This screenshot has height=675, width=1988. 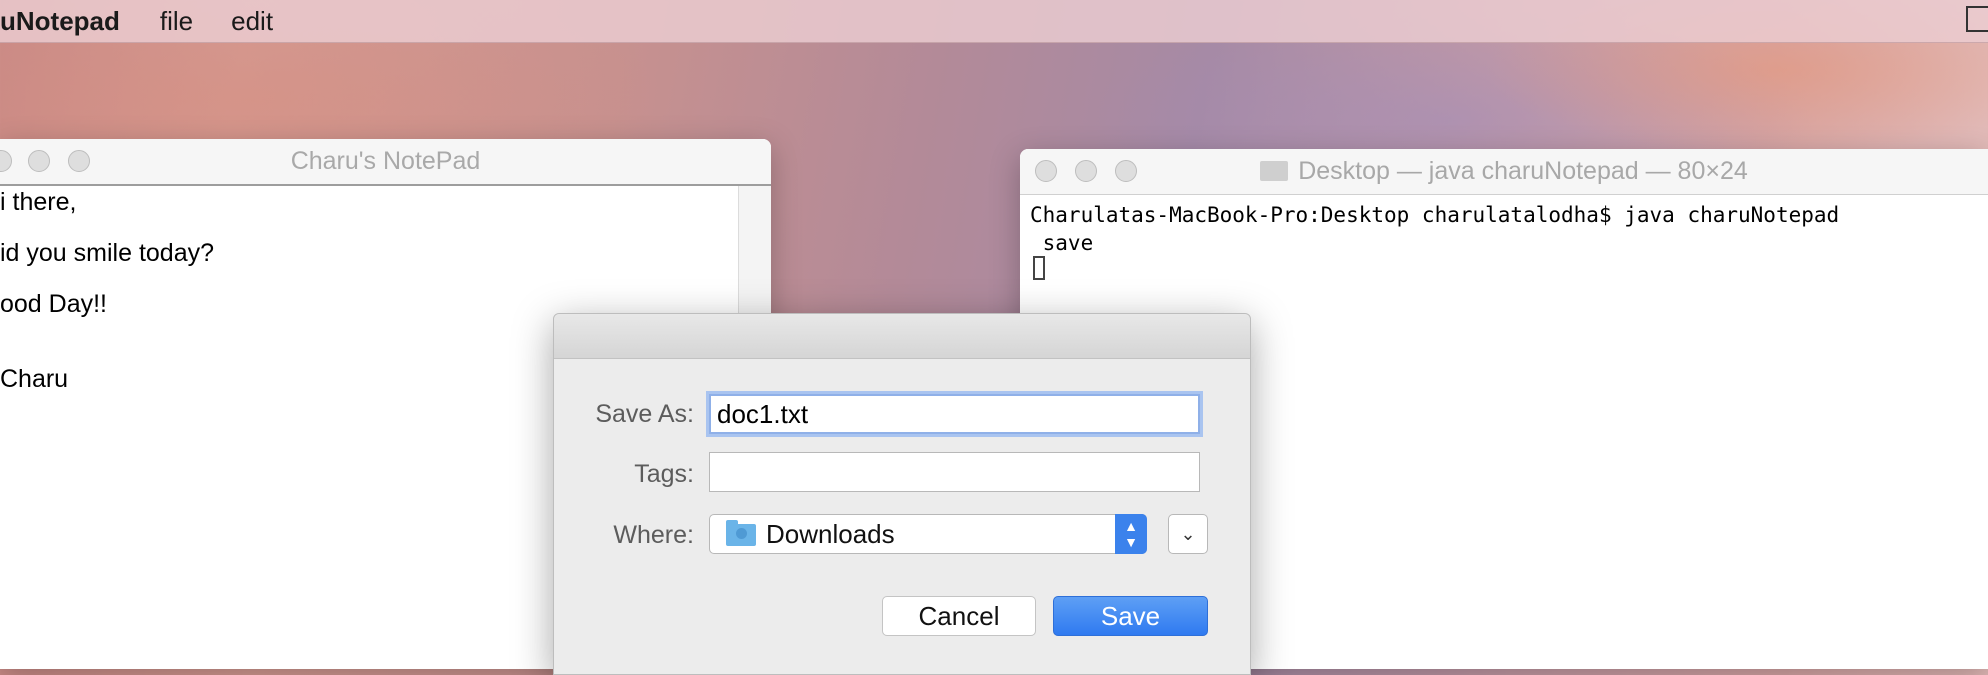 I want to click on tags-field, so click(x=954, y=472).